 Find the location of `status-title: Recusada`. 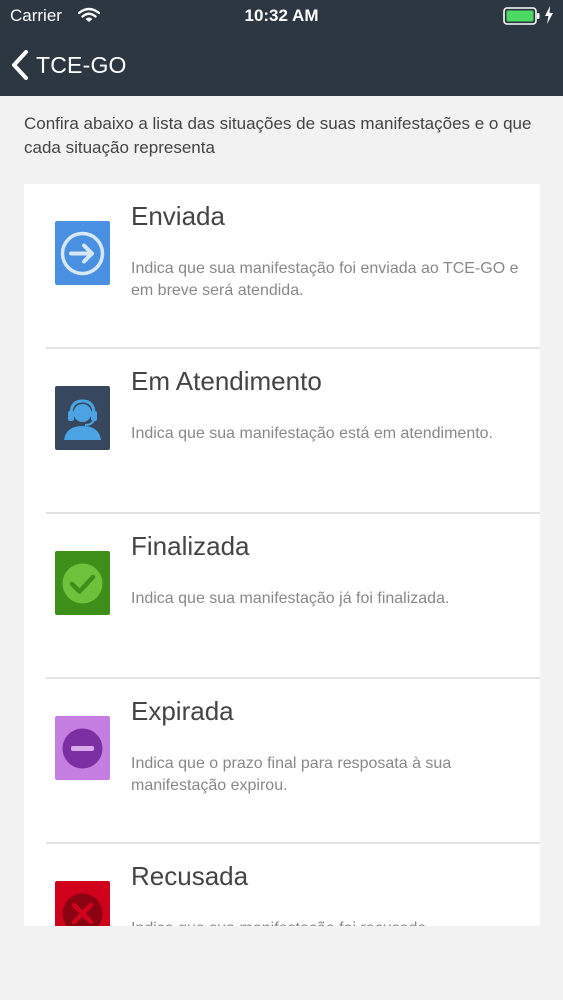

status-title: Recusada is located at coordinates (190, 876).